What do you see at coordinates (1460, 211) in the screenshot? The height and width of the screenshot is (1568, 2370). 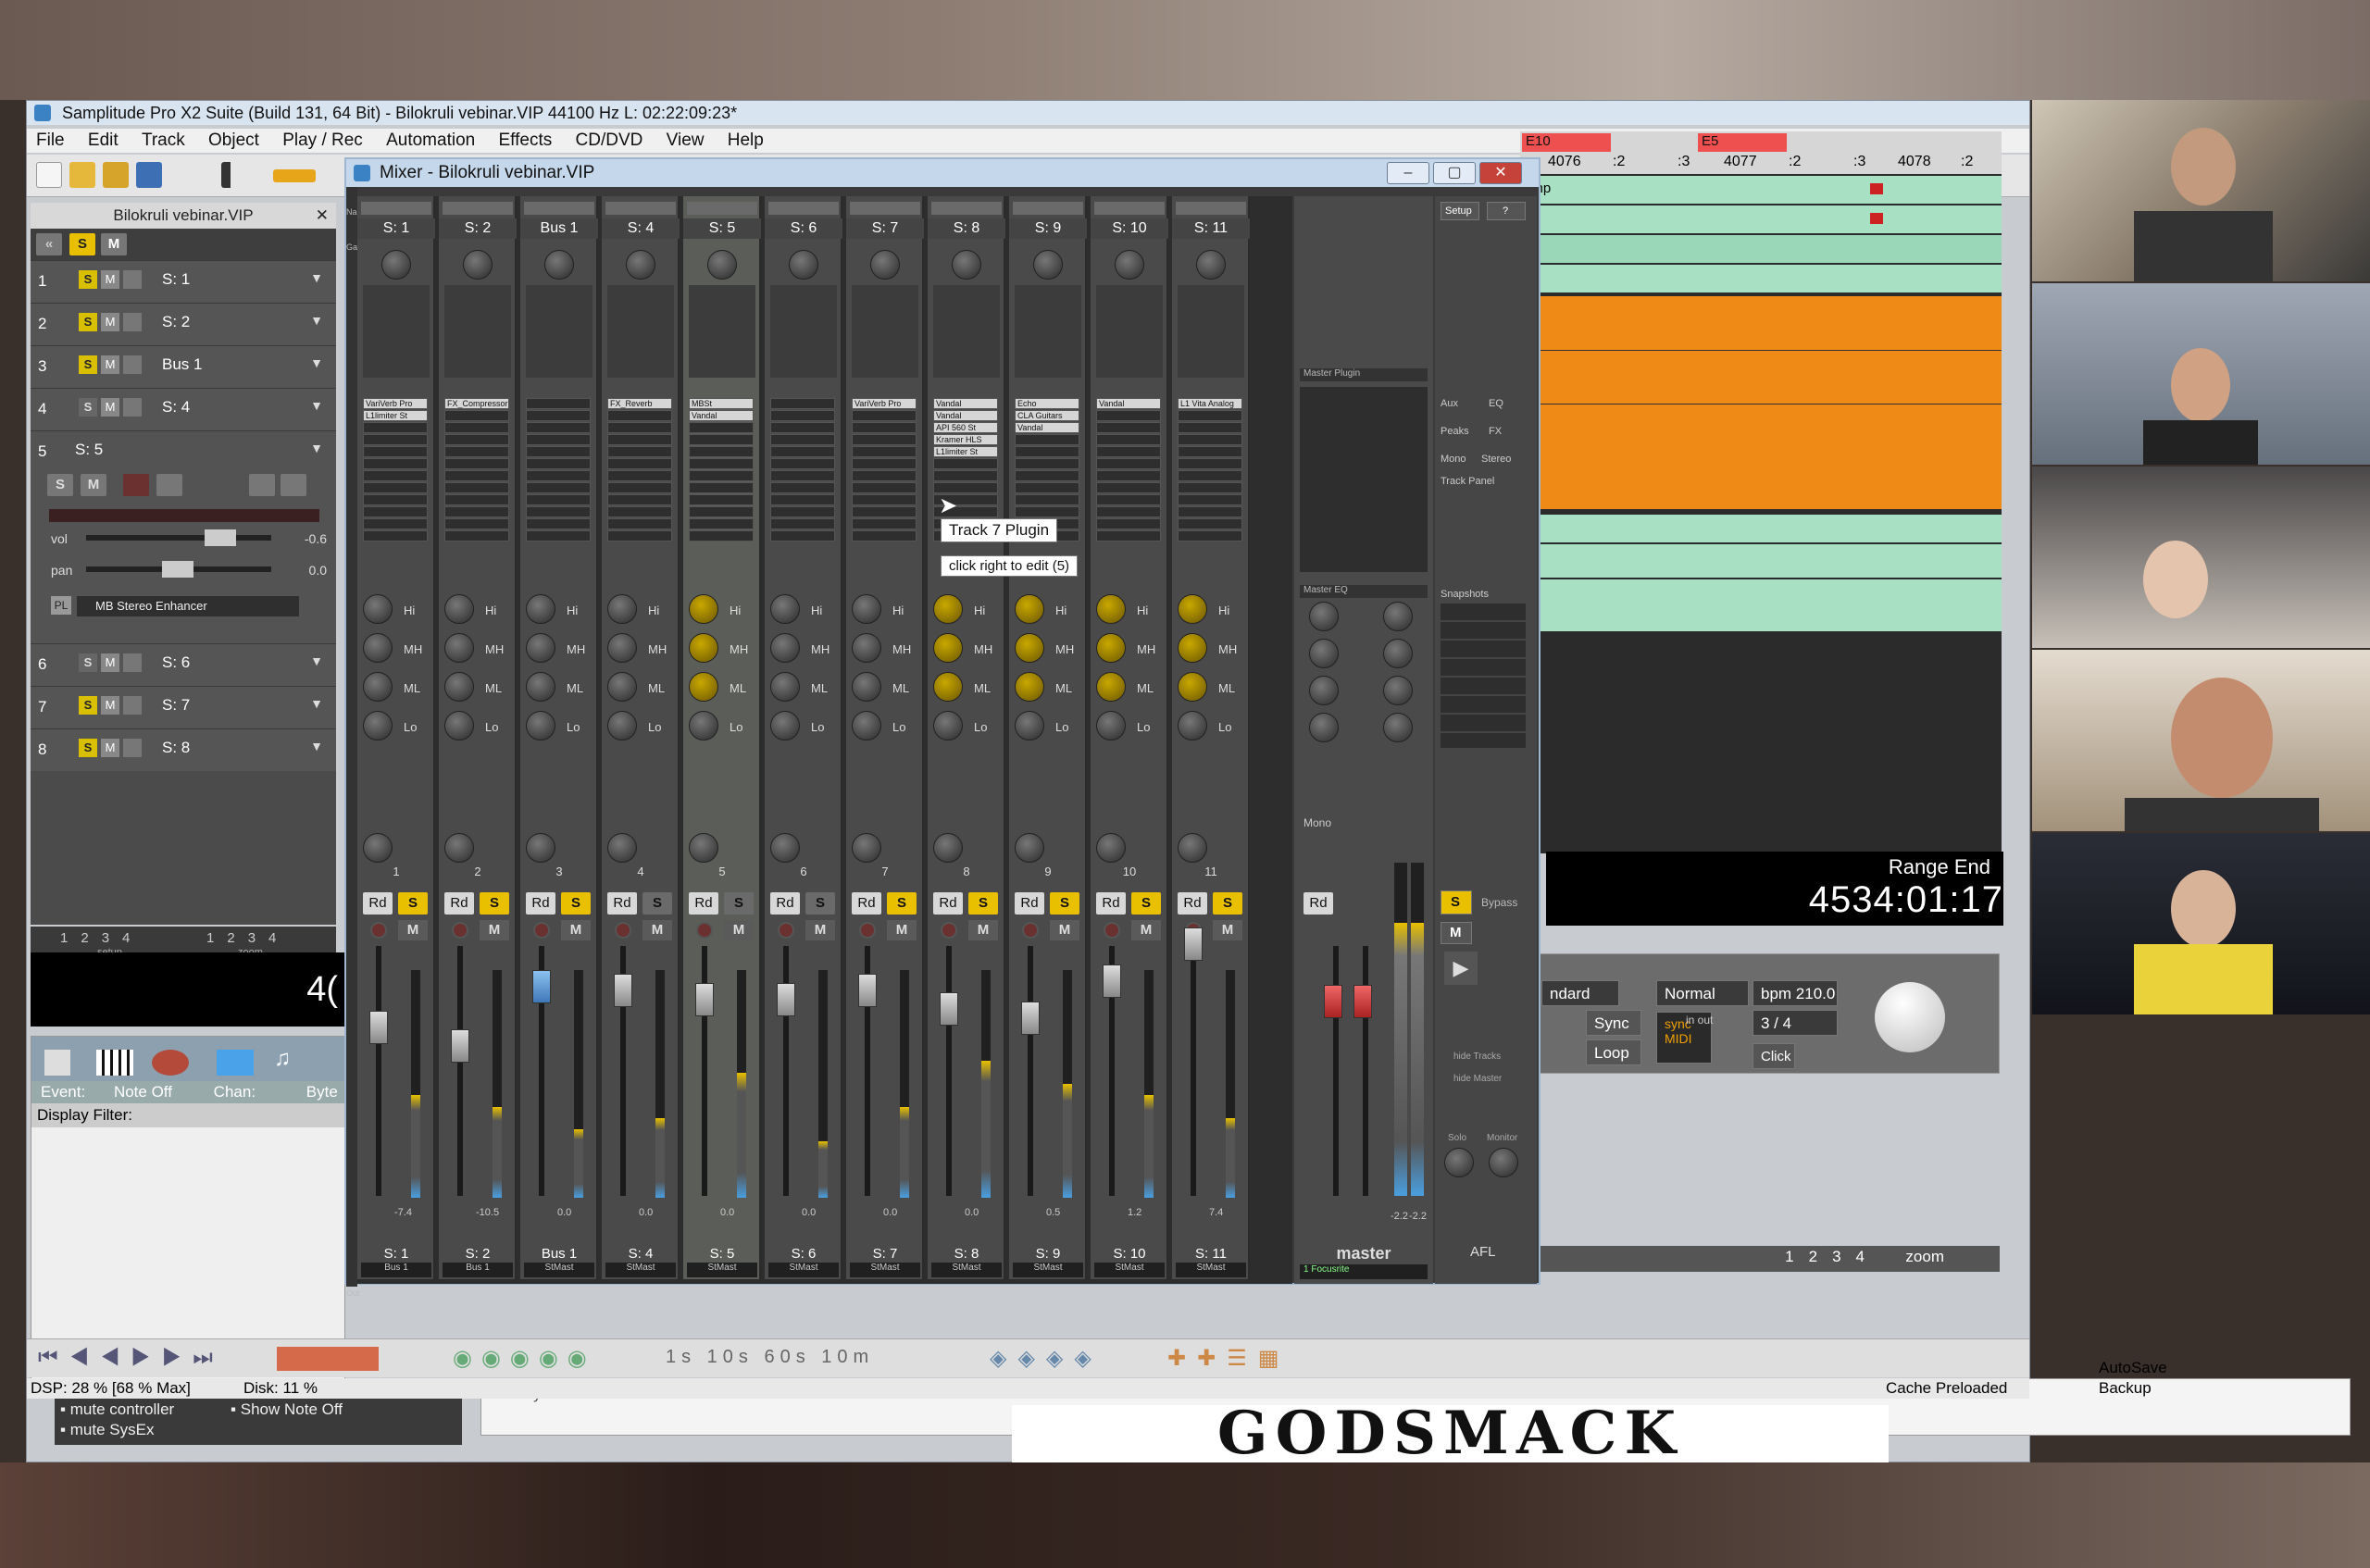 I see `setup-button: Setup` at bounding box center [1460, 211].